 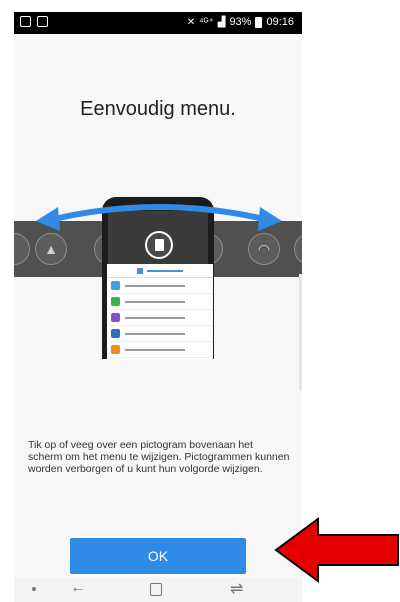 What do you see at coordinates (51, 249) in the screenshot?
I see `drive-icon: ▲` at bounding box center [51, 249].